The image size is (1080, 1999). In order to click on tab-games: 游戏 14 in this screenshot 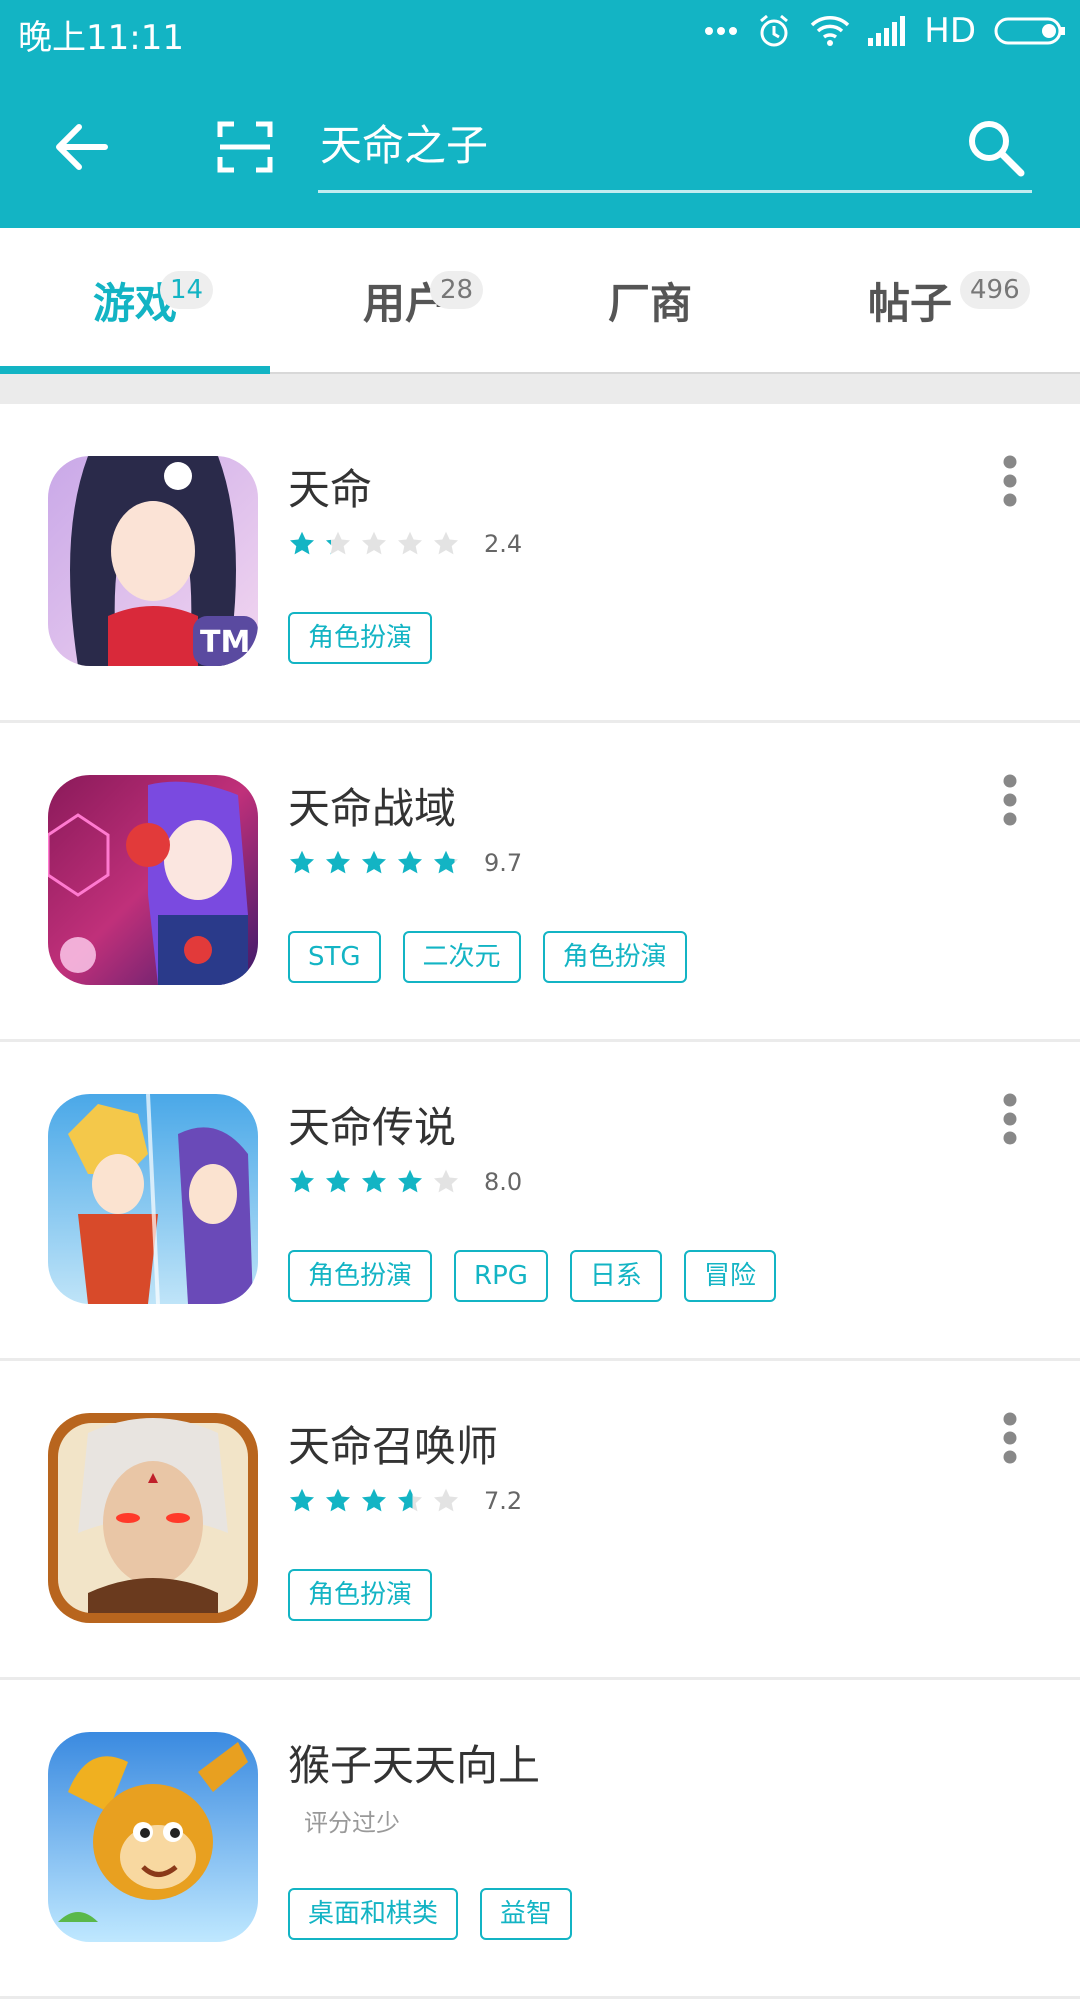, I will do `click(135, 300)`.